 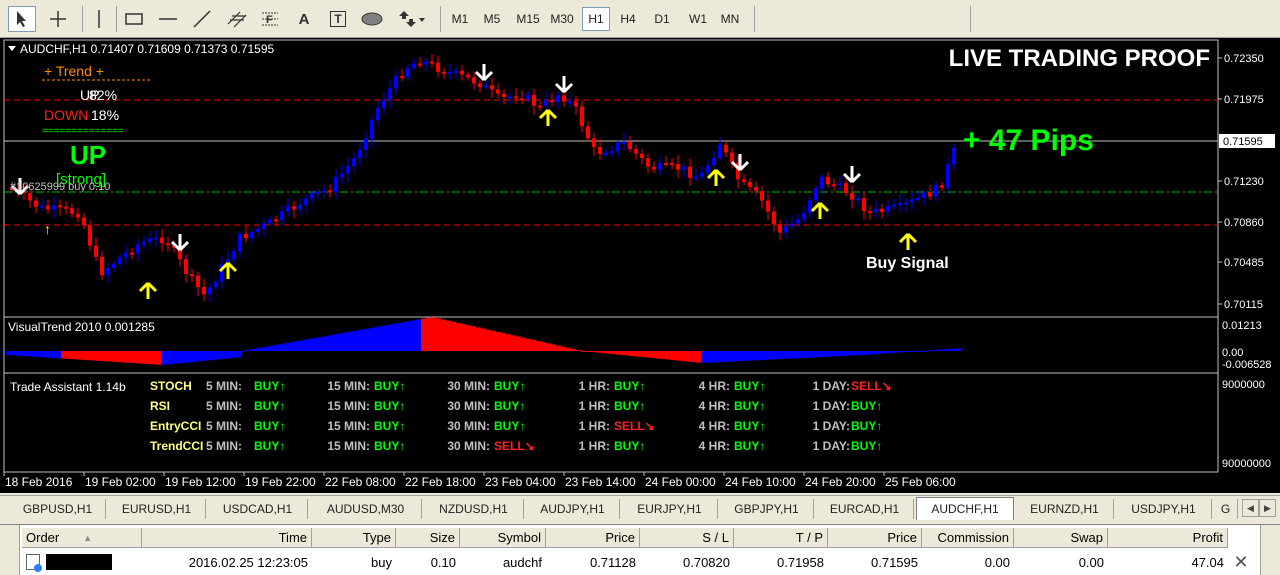 I want to click on column-header: Order ▲, so click(x=82, y=538).